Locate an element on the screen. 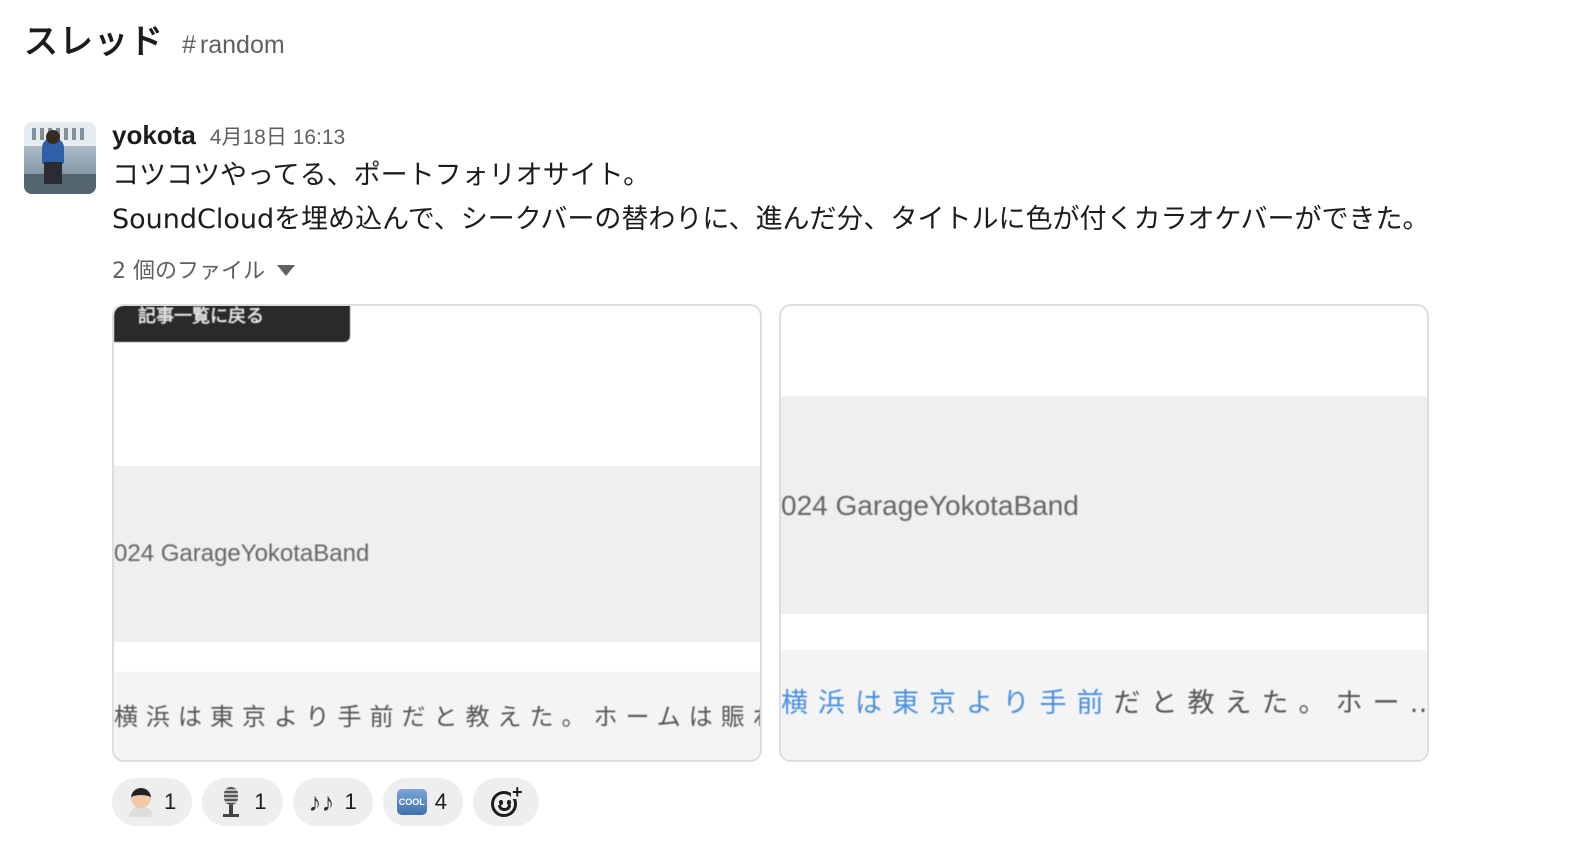 Image resolution: width=1580 pixels, height=858 pixels. face-emoji-icon is located at coordinates (141, 802).